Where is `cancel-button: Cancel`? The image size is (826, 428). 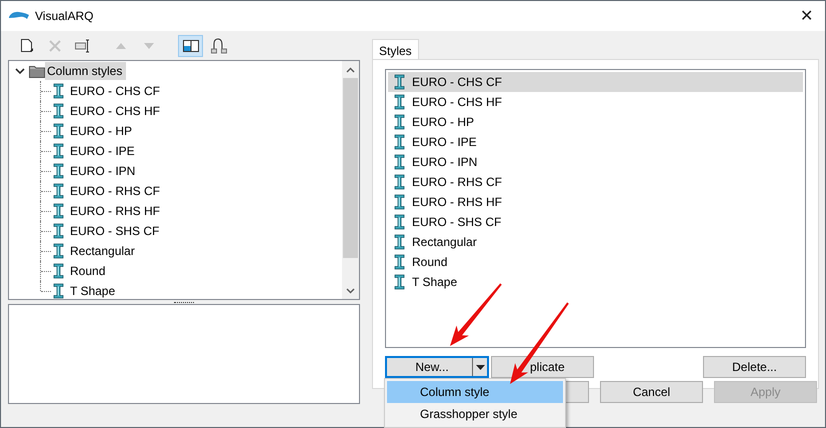
cancel-button: Cancel is located at coordinates (651, 392).